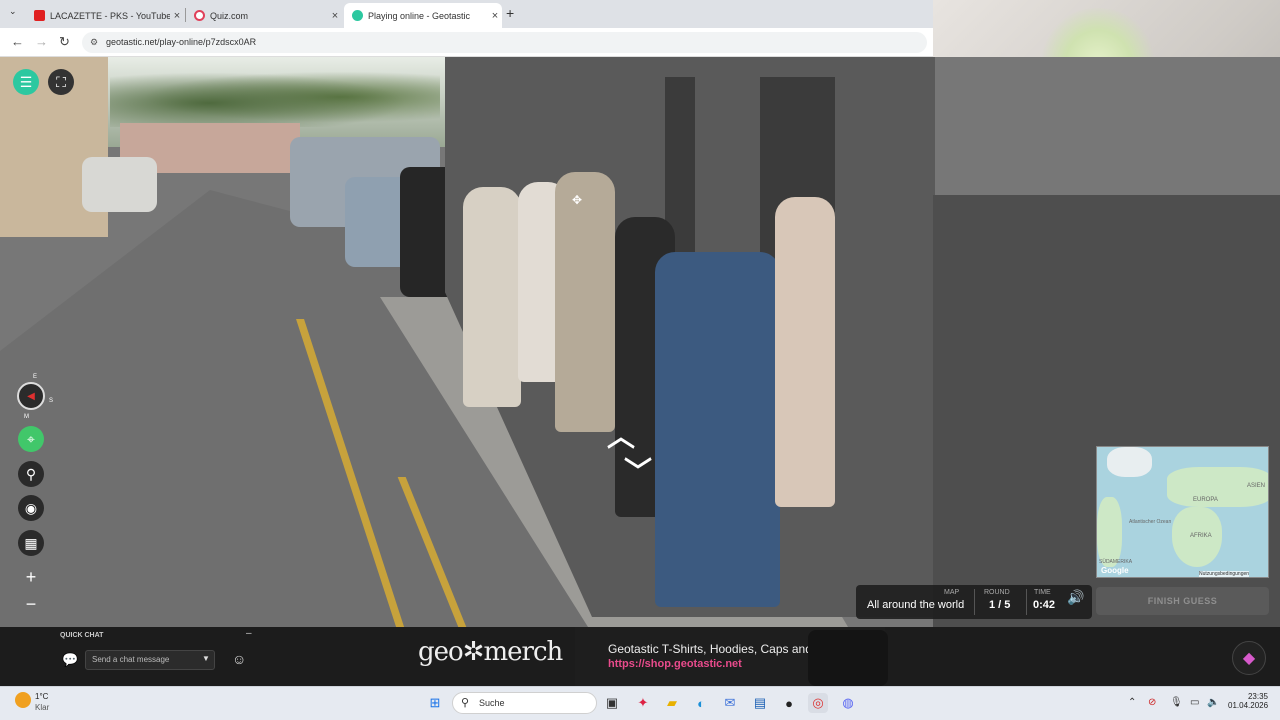  I want to click on network-icon: ▭, so click(1194, 702).